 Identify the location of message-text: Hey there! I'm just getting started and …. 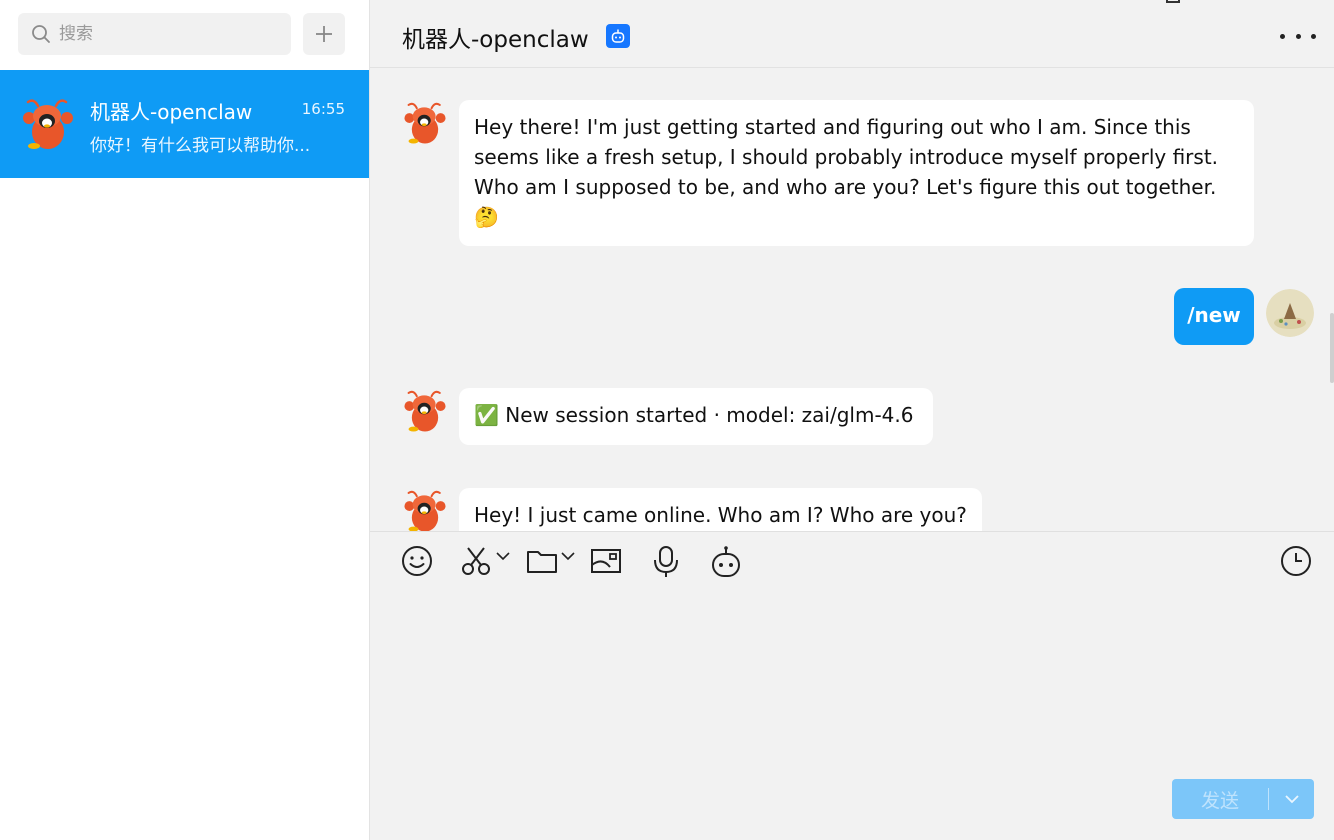
(846, 157).